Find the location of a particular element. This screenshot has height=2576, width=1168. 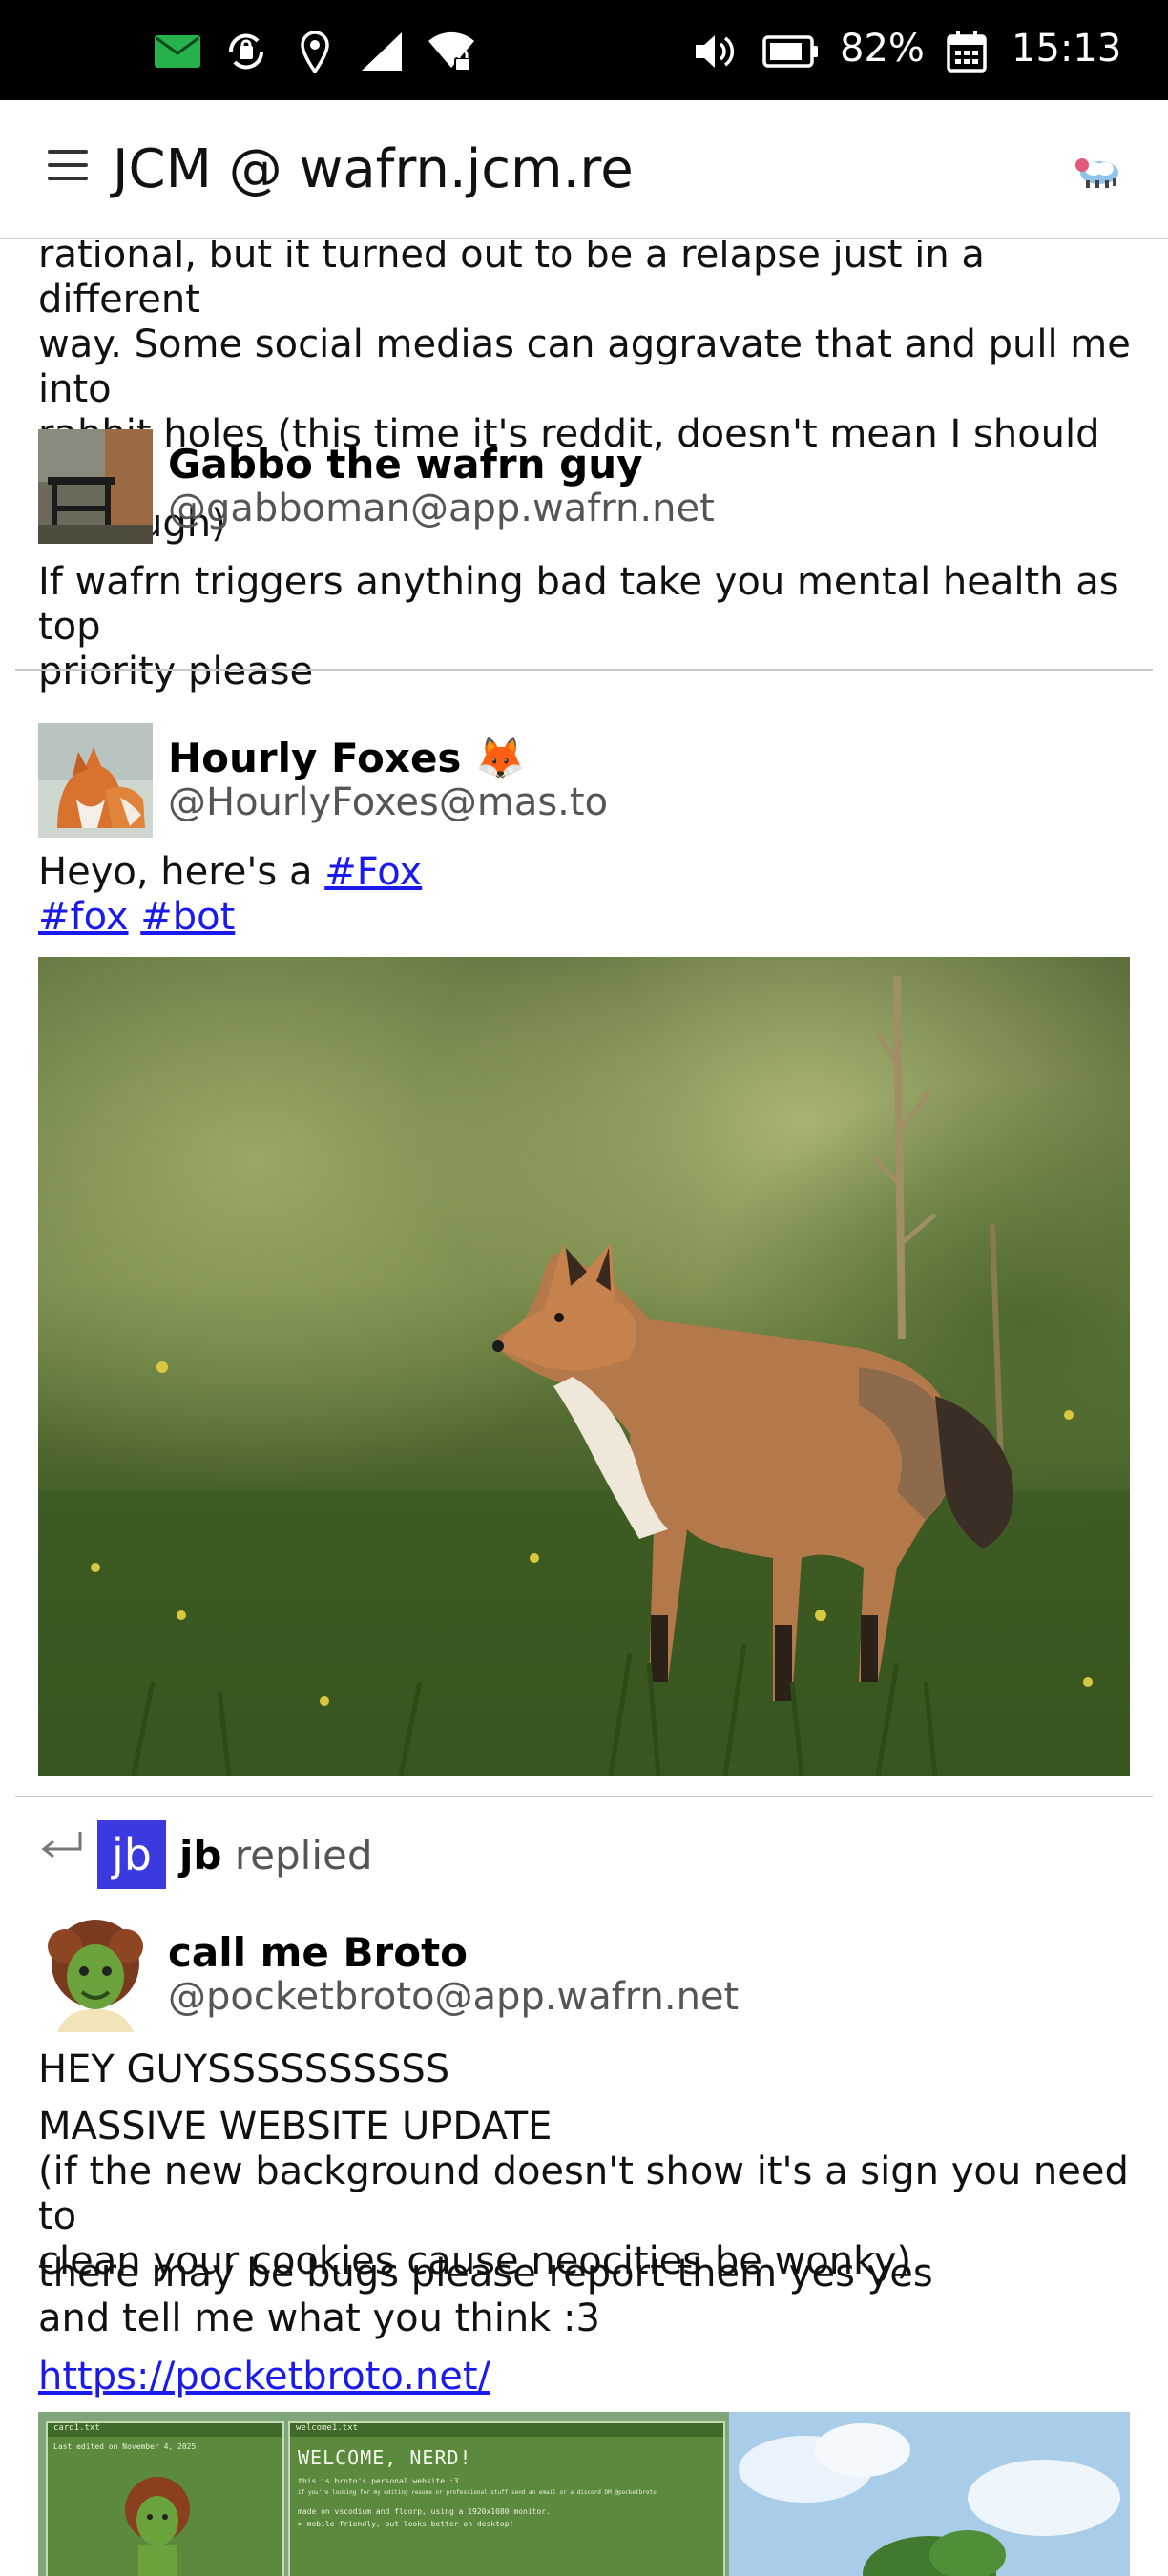

author-name: call me Broto is located at coordinates (318, 1952).